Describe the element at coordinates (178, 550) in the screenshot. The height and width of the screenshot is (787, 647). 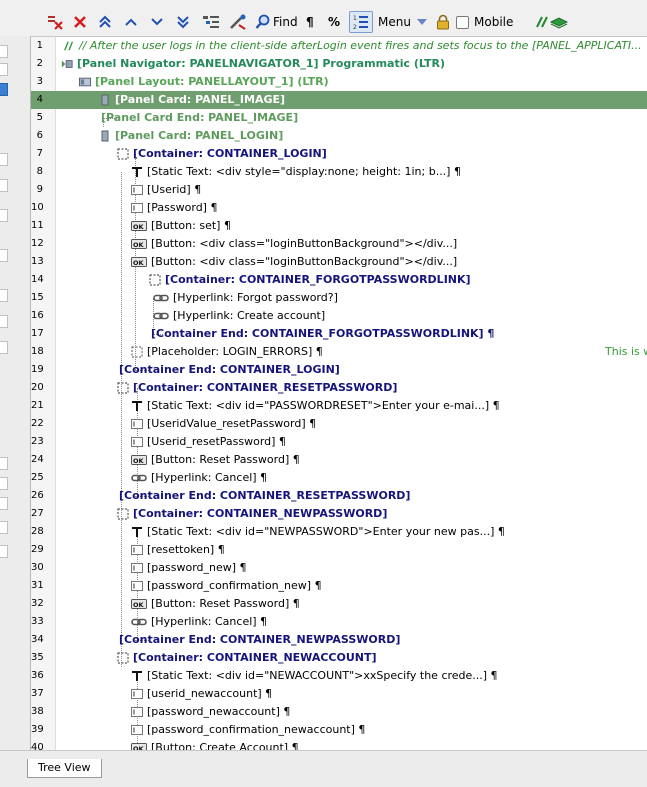
I see `tree-node: [resettoken] ¶` at that location.